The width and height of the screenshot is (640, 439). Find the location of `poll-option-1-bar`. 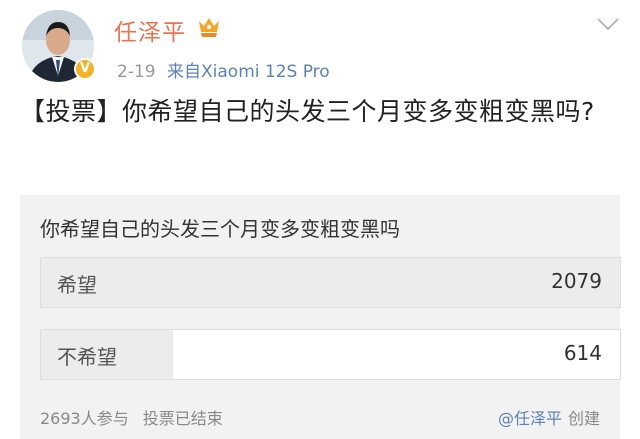

poll-option-1-bar is located at coordinates (330, 282).